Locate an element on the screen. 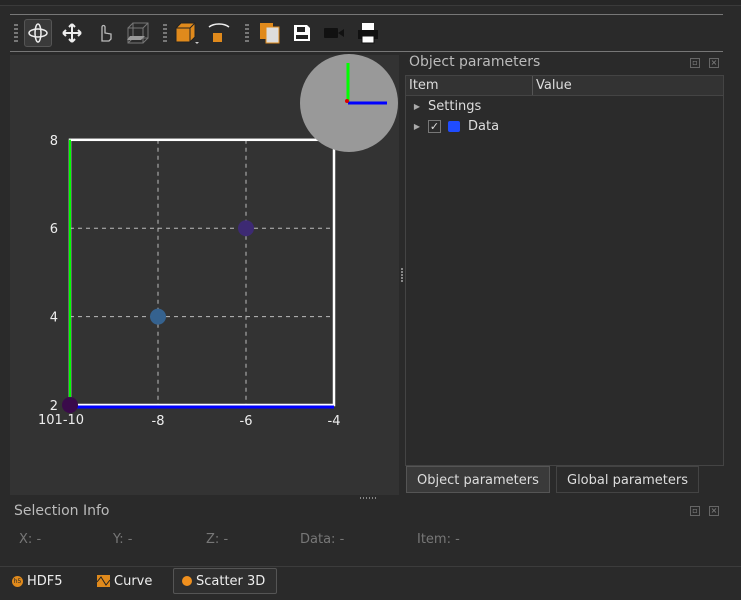 The image size is (741, 600). rotate-icon is located at coordinates (38, 33).